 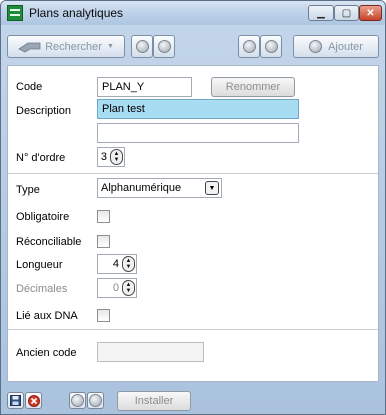 What do you see at coordinates (345, 46) in the screenshot?
I see `add-button-label: Ajouter` at bounding box center [345, 46].